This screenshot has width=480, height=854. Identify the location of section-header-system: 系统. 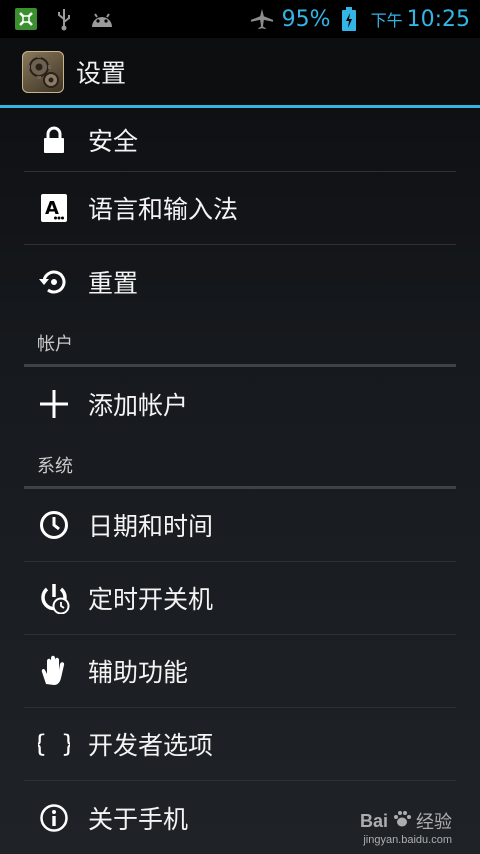
(240, 464).